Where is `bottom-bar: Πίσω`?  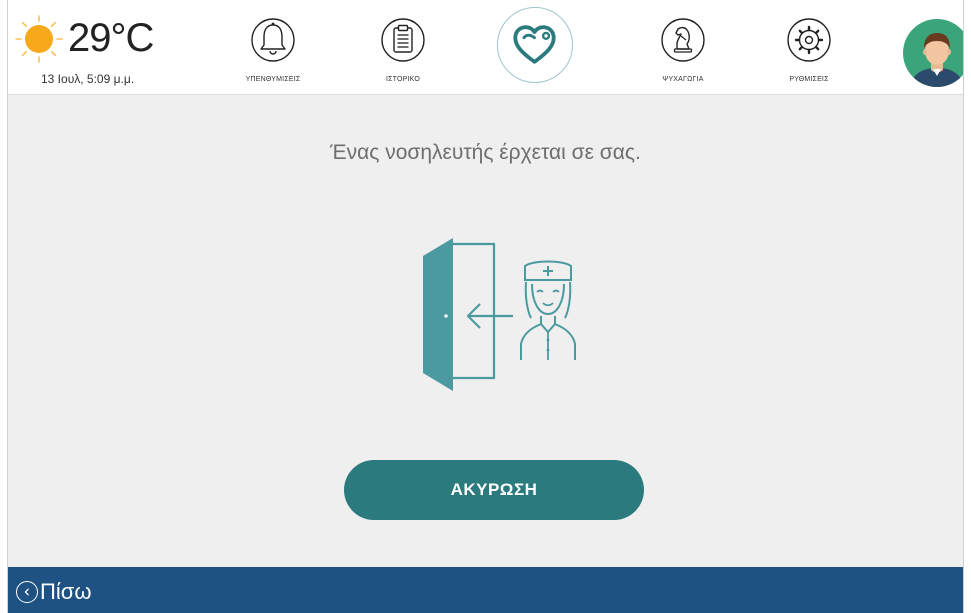 bottom-bar: Πίσω is located at coordinates (485, 590).